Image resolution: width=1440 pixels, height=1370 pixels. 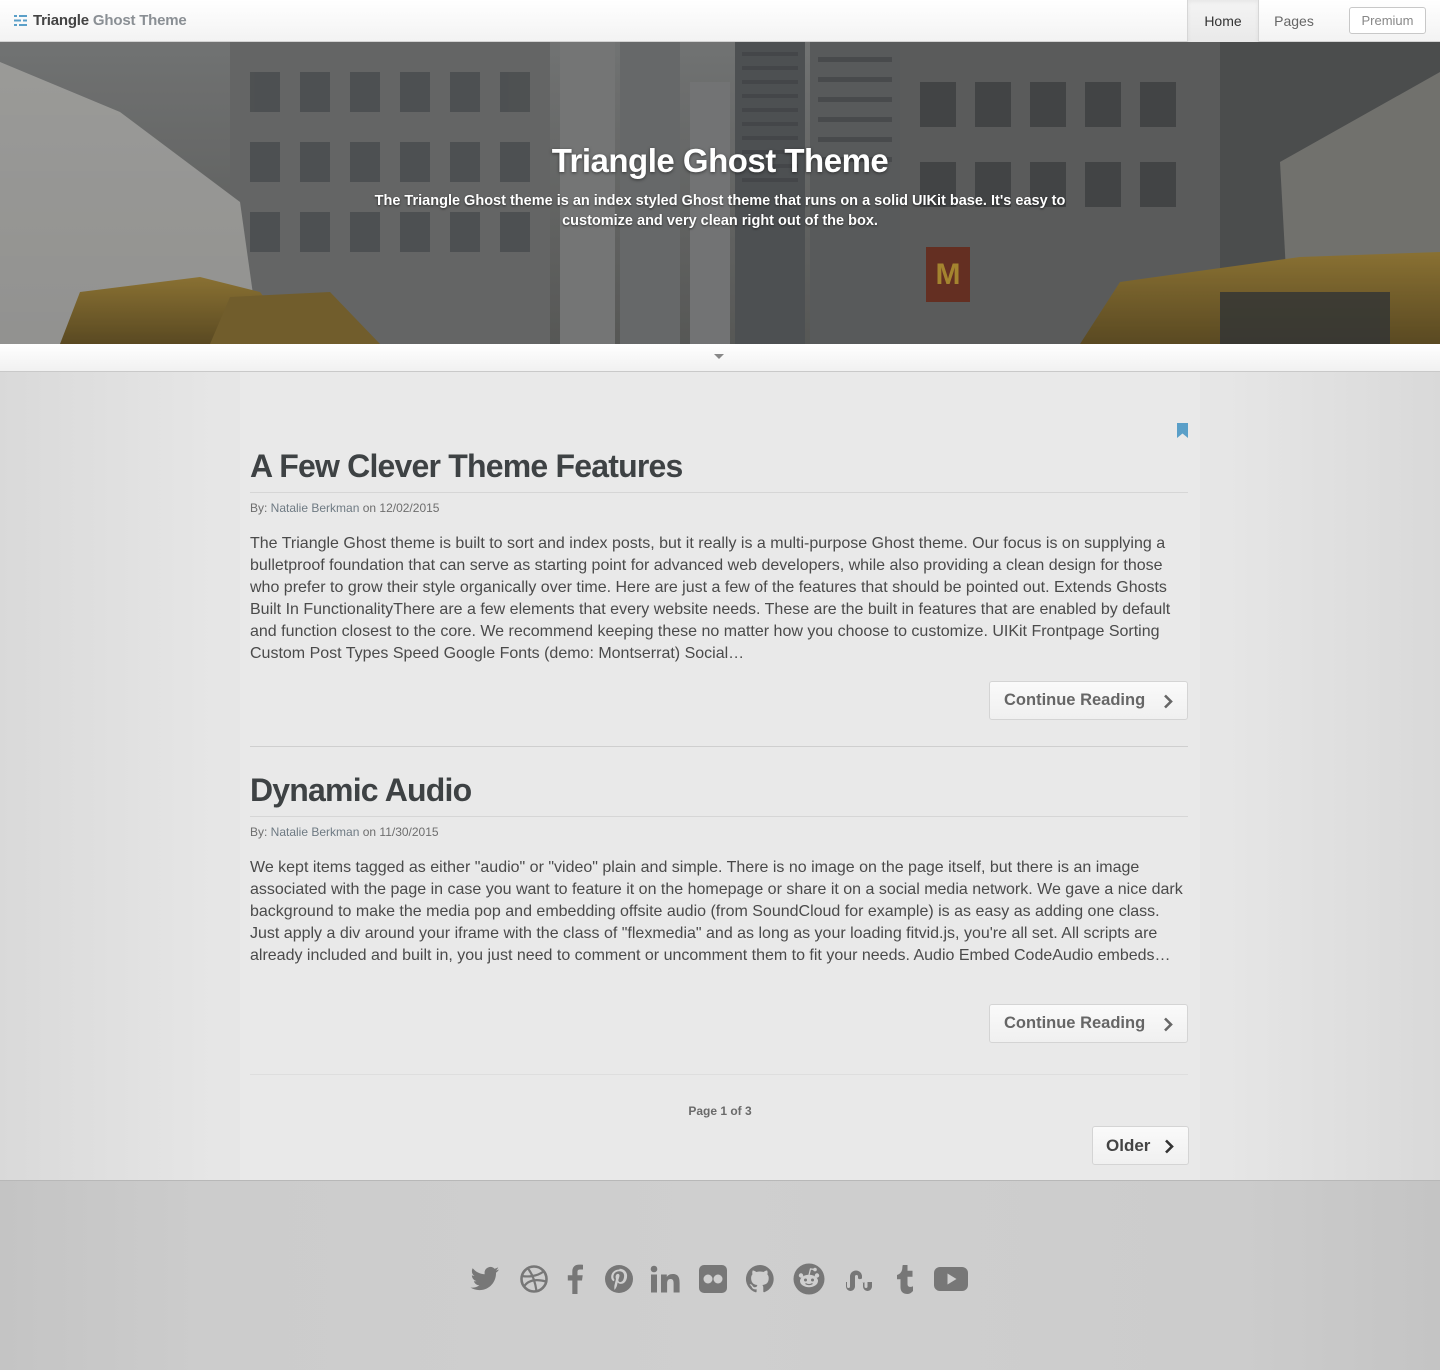 I want to click on post-title: A Few Clever Theme Features, so click(x=466, y=466).